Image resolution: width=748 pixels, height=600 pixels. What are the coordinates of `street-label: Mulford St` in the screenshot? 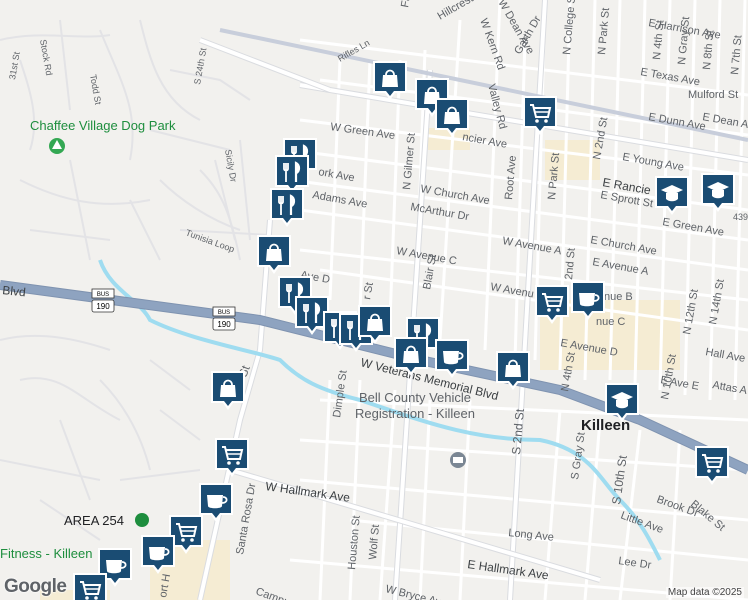 It's located at (713, 95).